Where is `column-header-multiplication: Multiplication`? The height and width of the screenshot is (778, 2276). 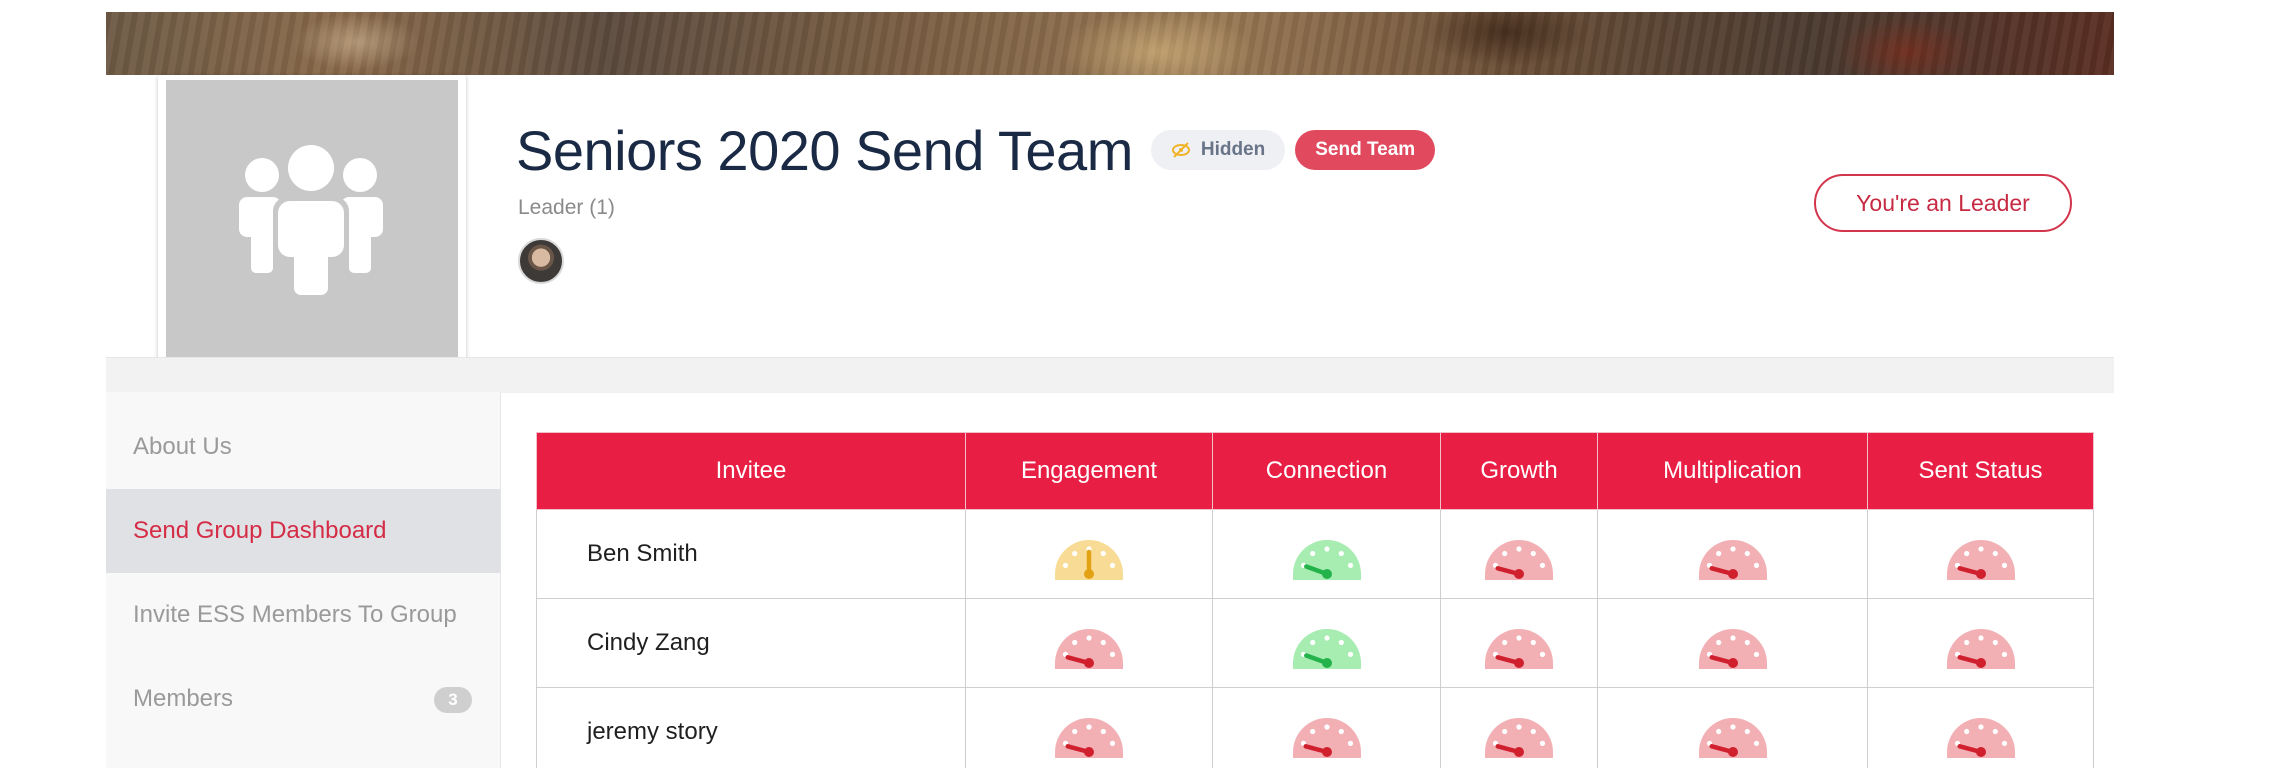
column-header-multiplication: Multiplication is located at coordinates (1732, 471).